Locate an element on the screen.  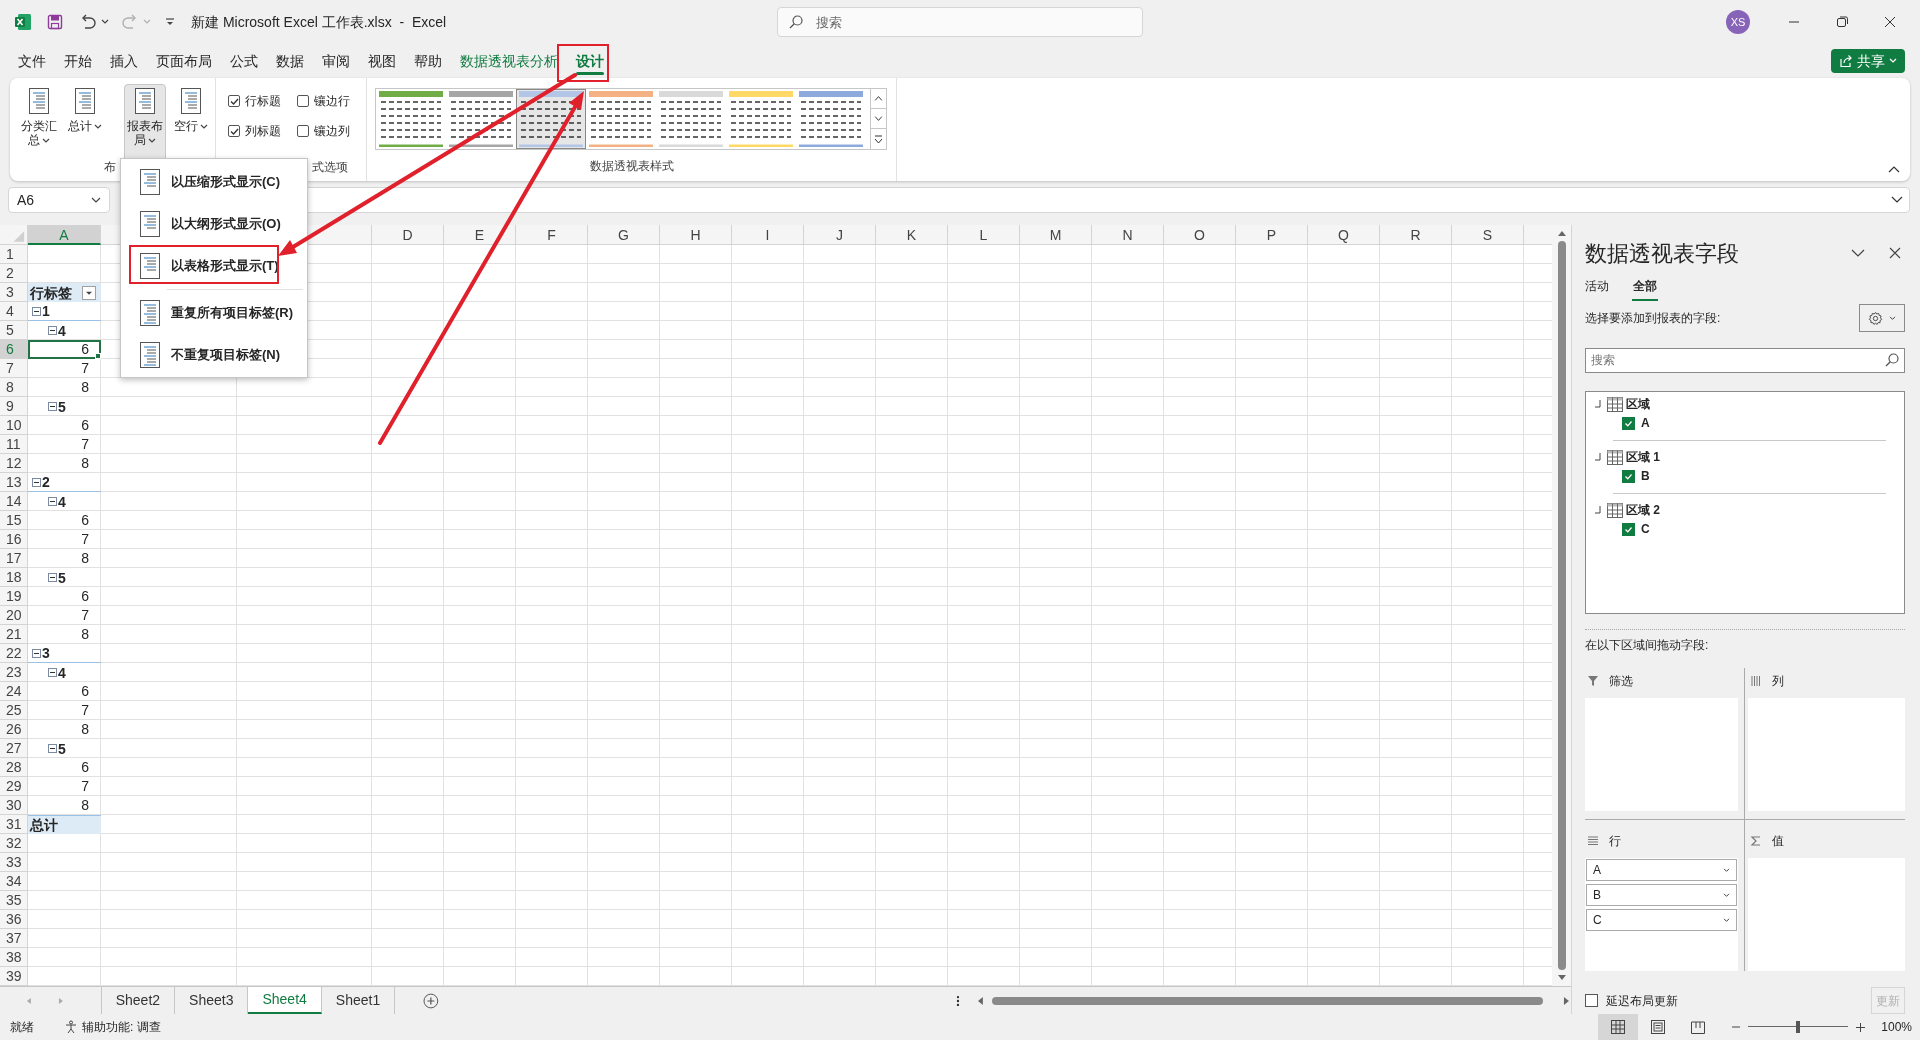
field-chip: B is located at coordinates (1661, 895).